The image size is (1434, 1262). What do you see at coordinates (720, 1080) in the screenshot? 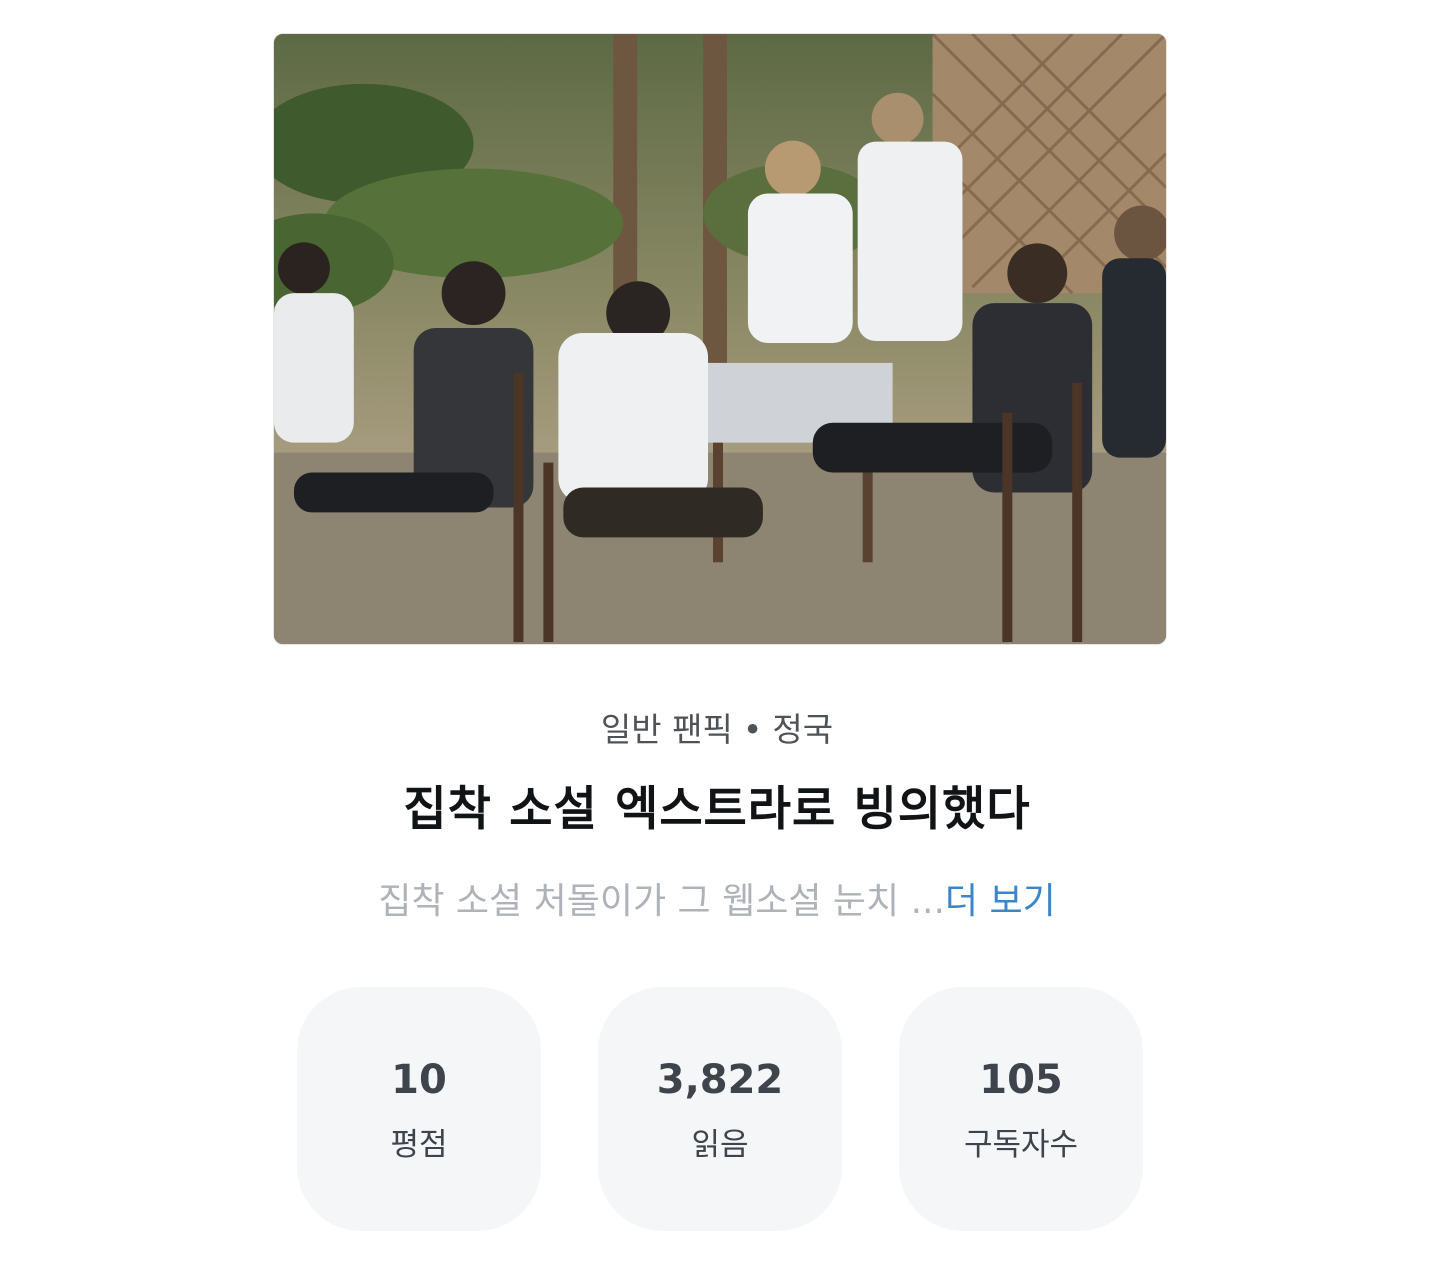
I see `stat-value: 3,822` at bounding box center [720, 1080].